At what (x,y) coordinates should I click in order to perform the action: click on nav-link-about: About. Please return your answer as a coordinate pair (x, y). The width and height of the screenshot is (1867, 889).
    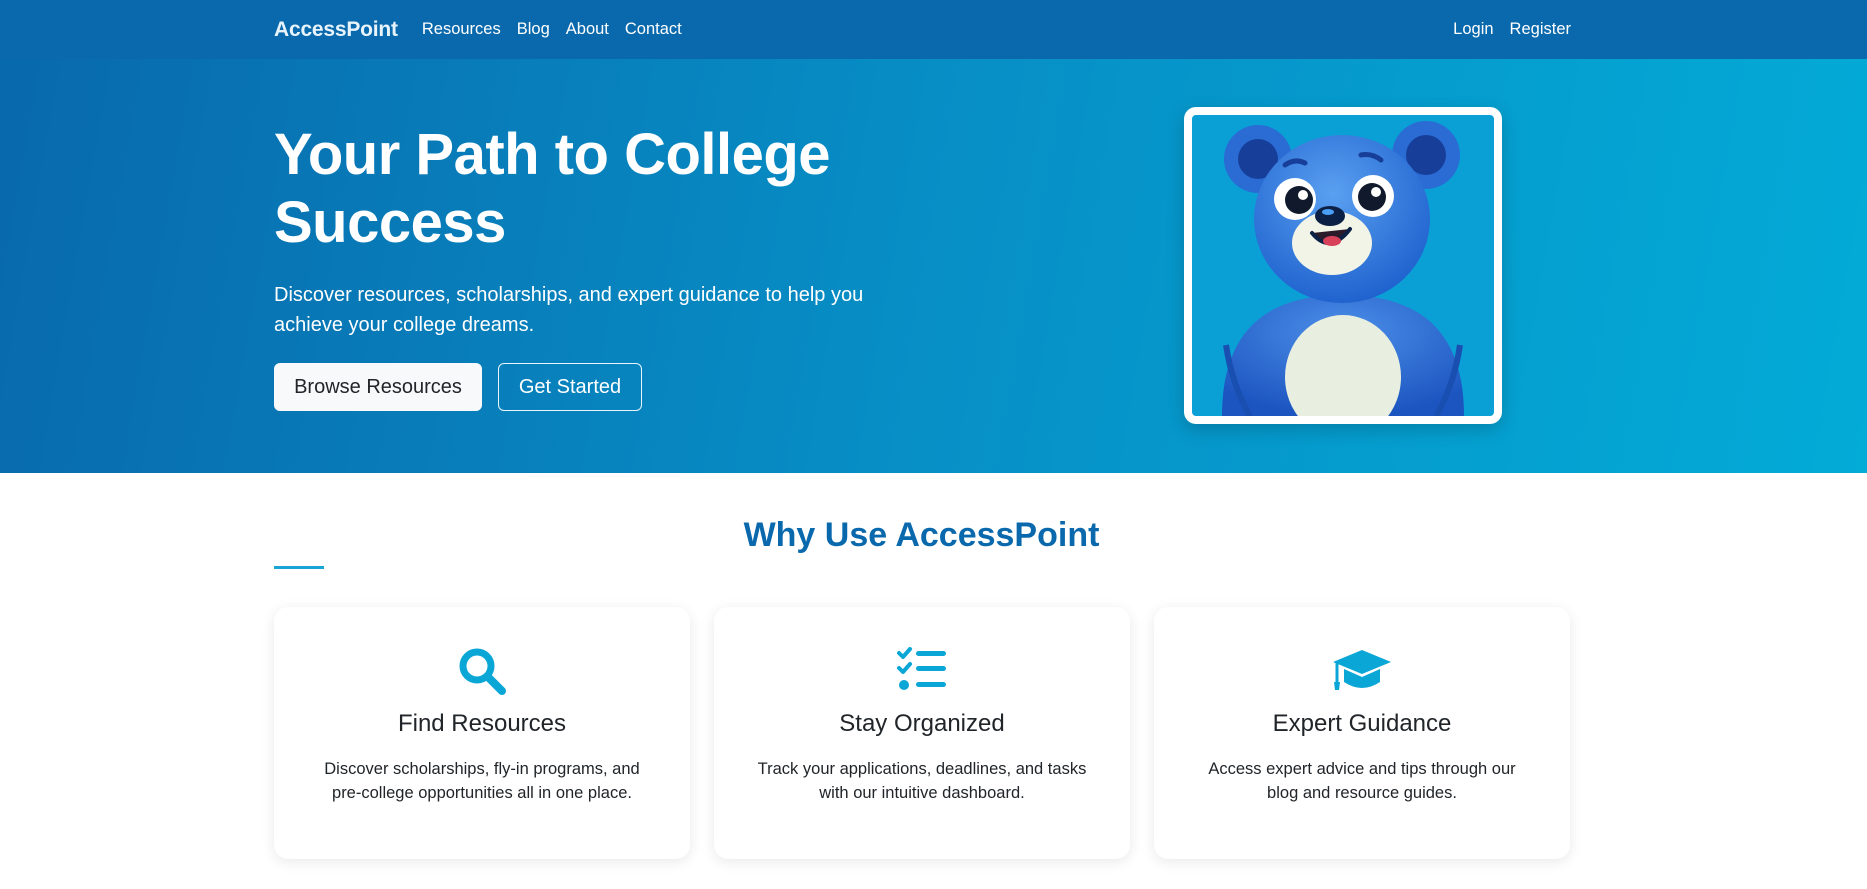
    Looking at the image, I should click on (587, 29).